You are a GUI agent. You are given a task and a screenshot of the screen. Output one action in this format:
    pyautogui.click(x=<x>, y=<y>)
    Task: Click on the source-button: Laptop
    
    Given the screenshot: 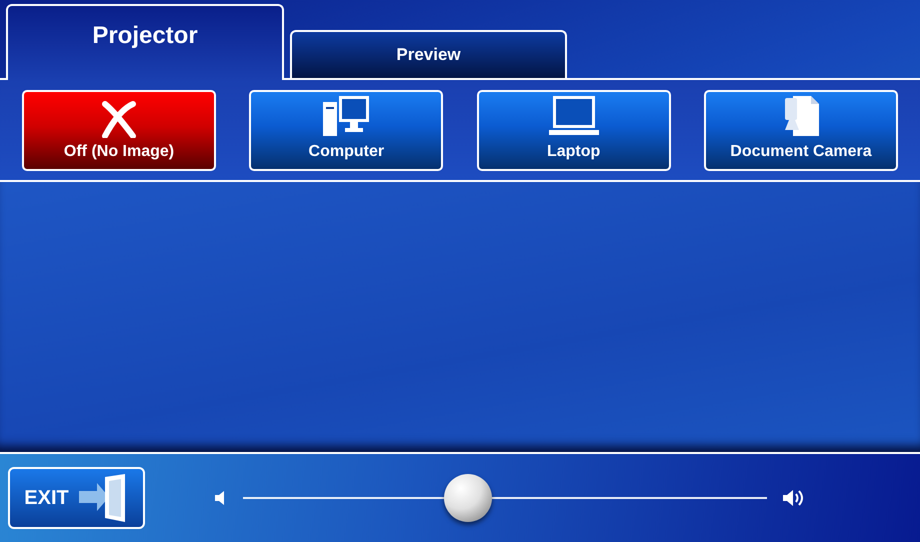 What is the action you would take?
    pyautogui.click(x=573, y=130)
    